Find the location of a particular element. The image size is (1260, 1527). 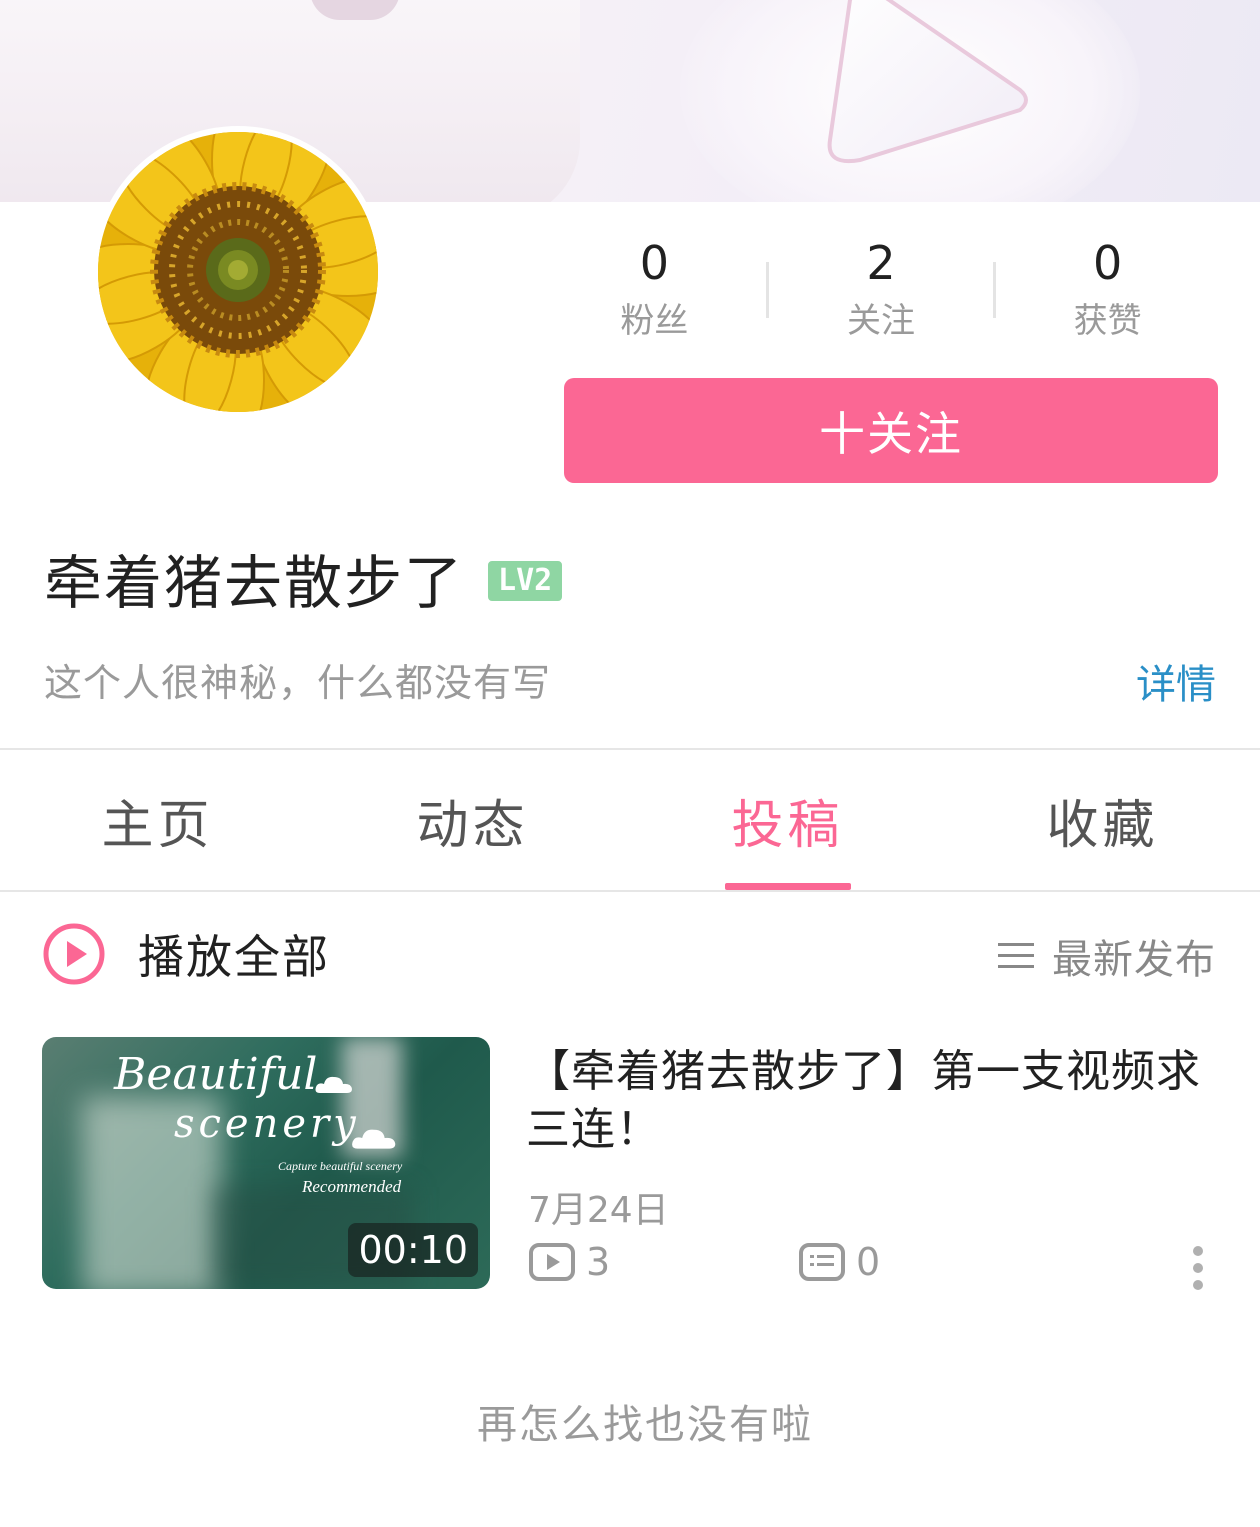

level-badge: LV2 is located at coordinates (525, 581).